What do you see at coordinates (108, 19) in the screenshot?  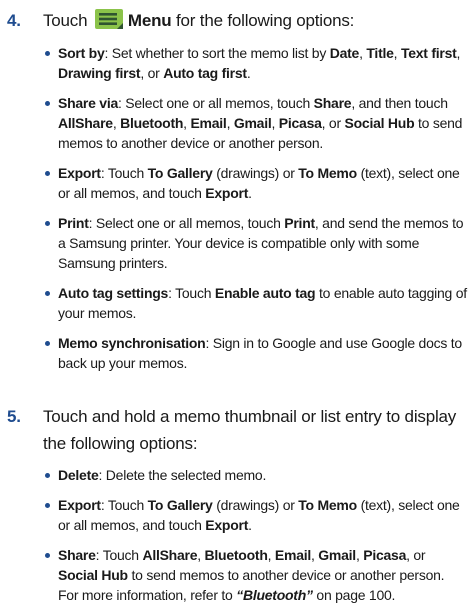 I see `menu-hamburger-icon` at bounding box center [108, 19].